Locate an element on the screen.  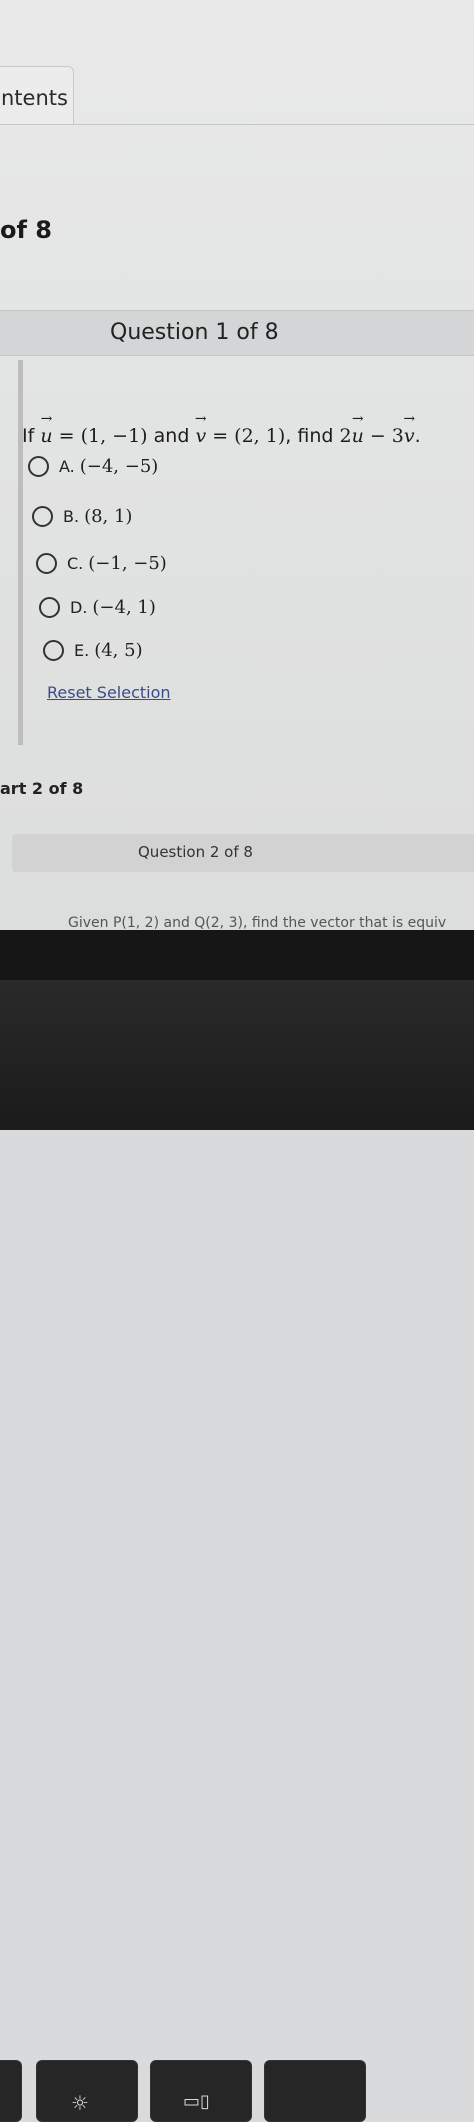
radio-d is located at coordinates (49, 607).